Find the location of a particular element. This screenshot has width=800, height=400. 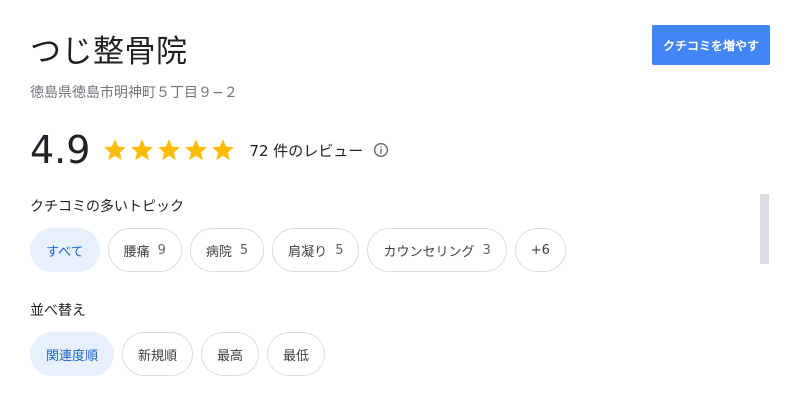

chip-label: 新規順 is located at coordinates (158, 356).